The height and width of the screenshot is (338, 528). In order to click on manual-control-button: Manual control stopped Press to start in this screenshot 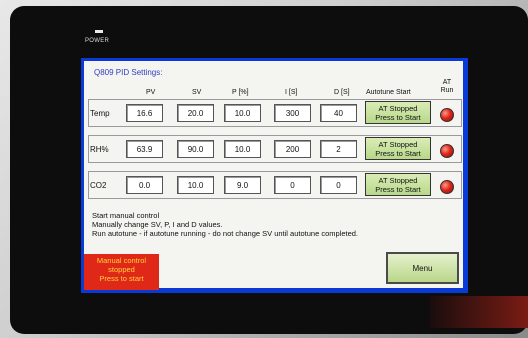, I will do `click(121, 272)`.